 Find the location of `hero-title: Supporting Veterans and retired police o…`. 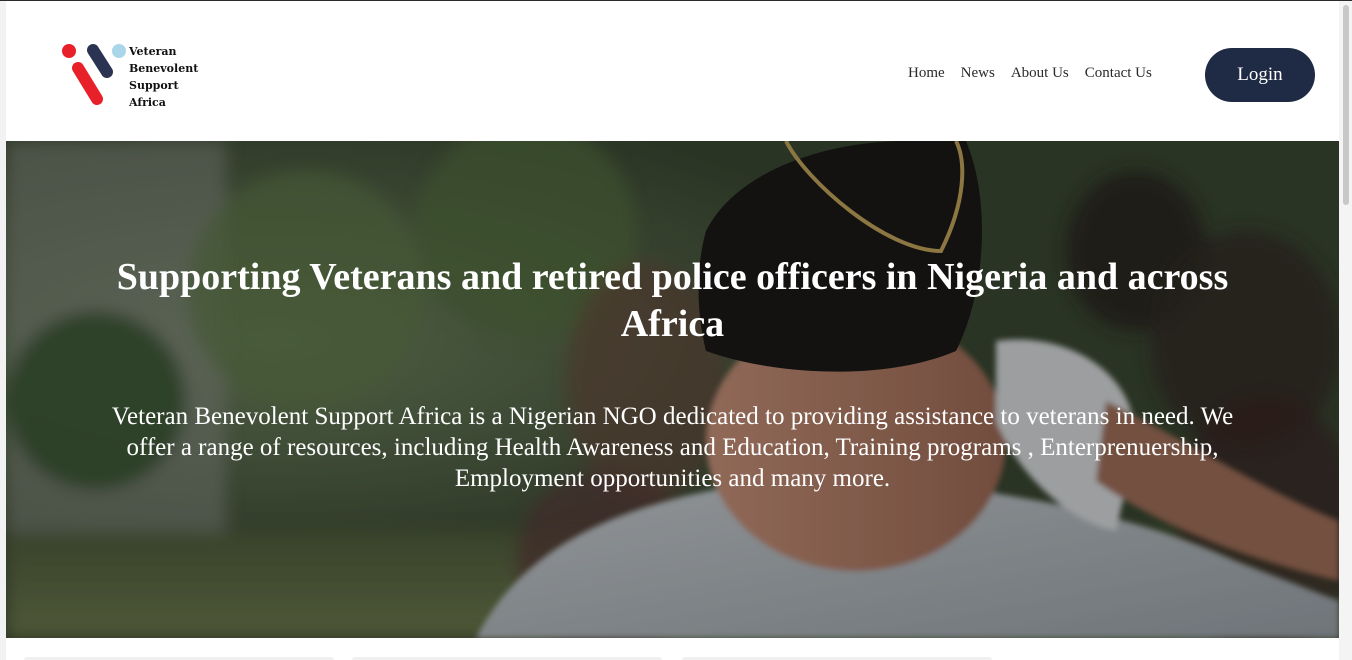

hero-title: Supporting Veterans and retired police o… is located at coordinates (672, 300).